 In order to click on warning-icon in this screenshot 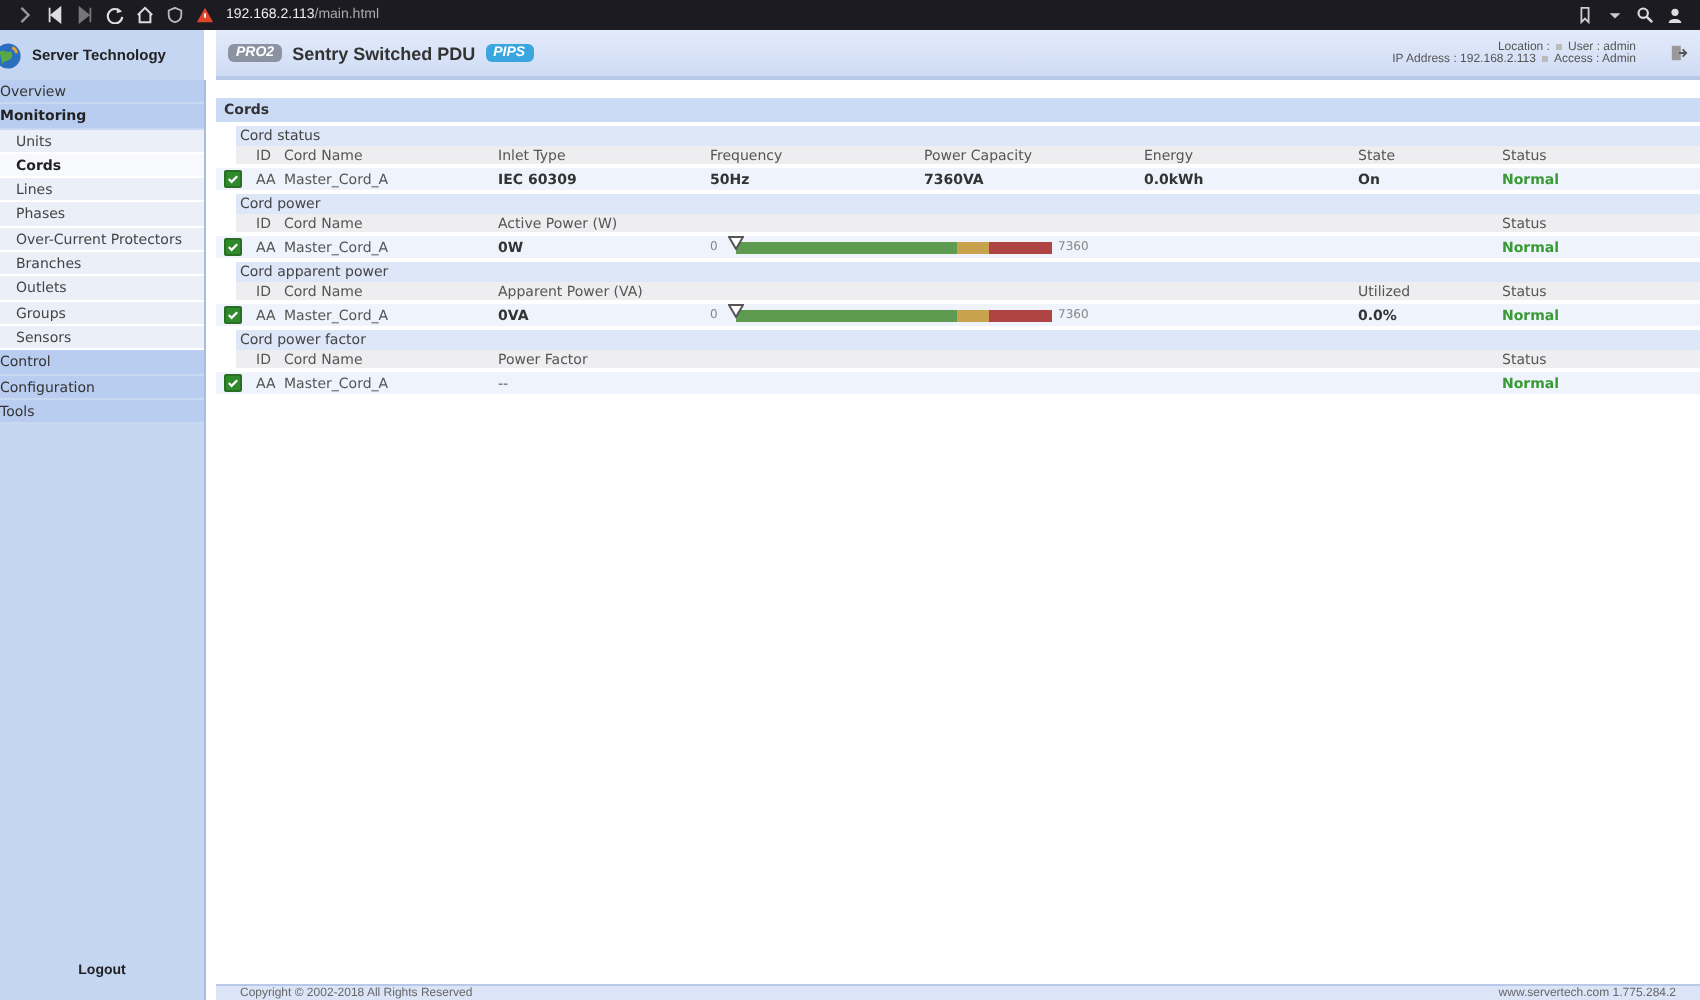, I will do `click(205, 15)`.